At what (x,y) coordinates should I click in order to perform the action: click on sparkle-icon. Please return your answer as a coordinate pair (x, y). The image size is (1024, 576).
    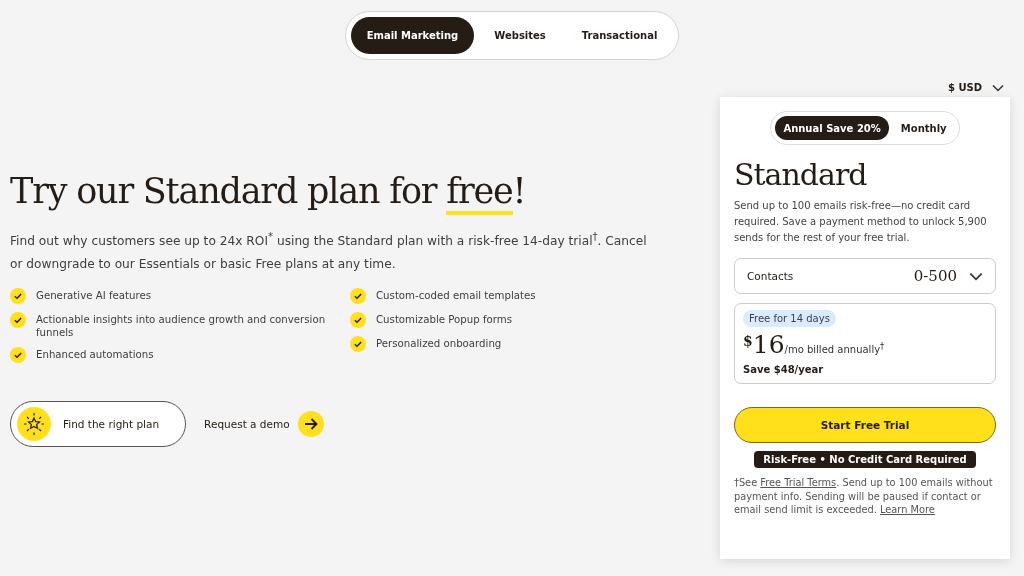
    Looking at the image, I should click on (34, 424).